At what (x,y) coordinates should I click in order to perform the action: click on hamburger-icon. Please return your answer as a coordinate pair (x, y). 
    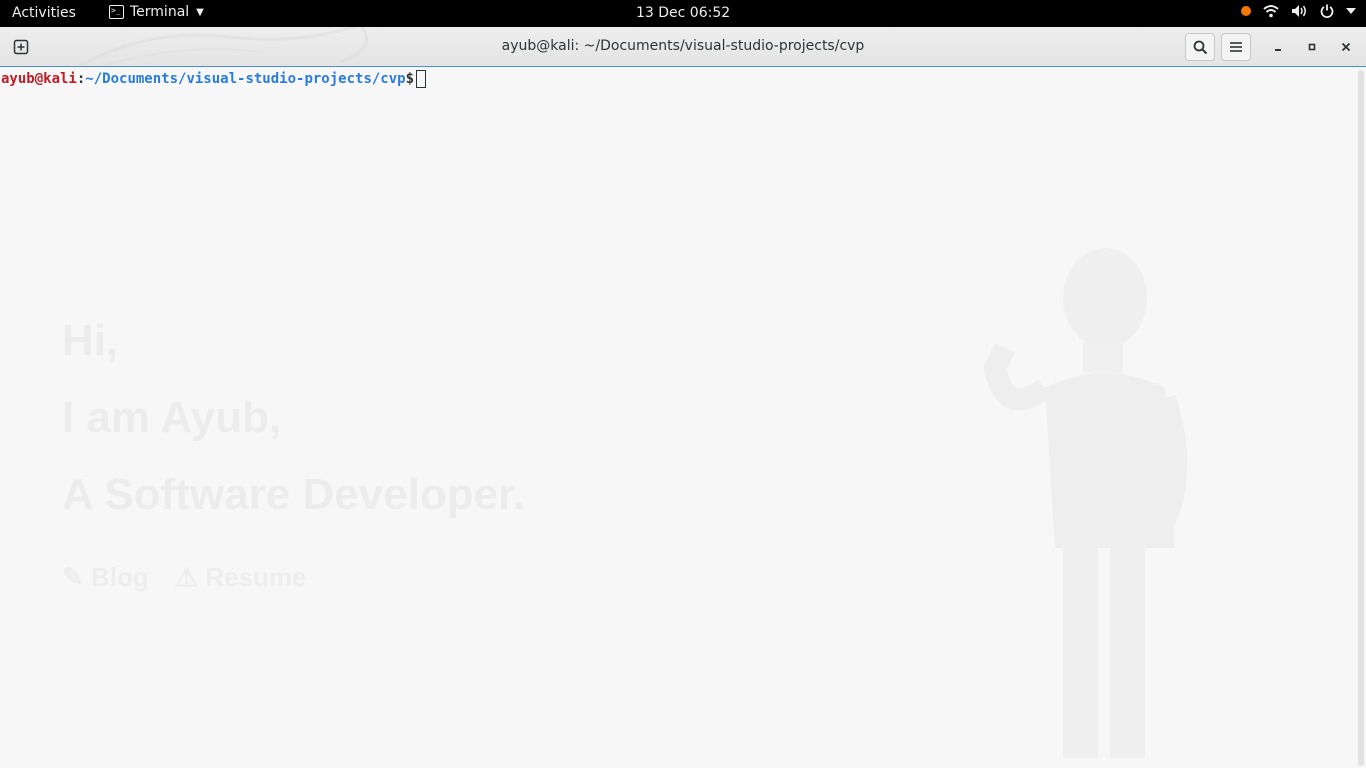
    Looking at the image, I should click on (1236, 47).